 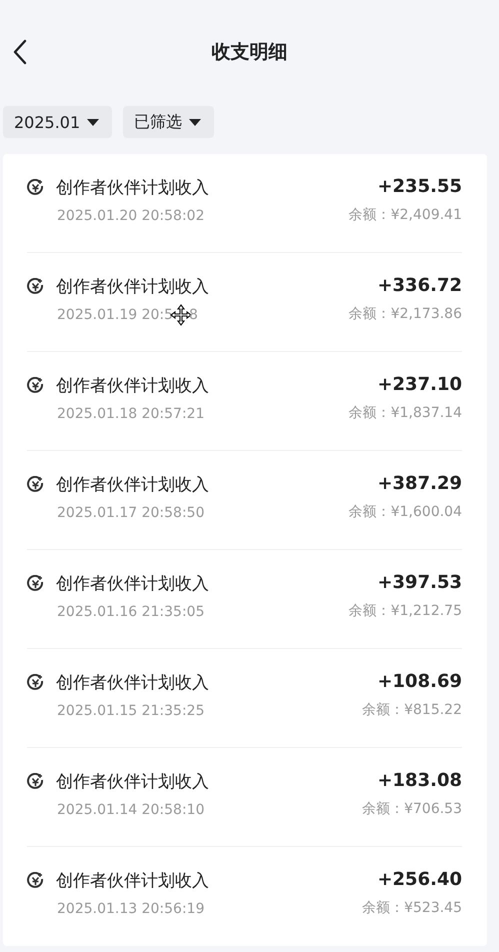 I want to click on record-time: 2025.01.18 20:57:21, so click(x=130, y=414).